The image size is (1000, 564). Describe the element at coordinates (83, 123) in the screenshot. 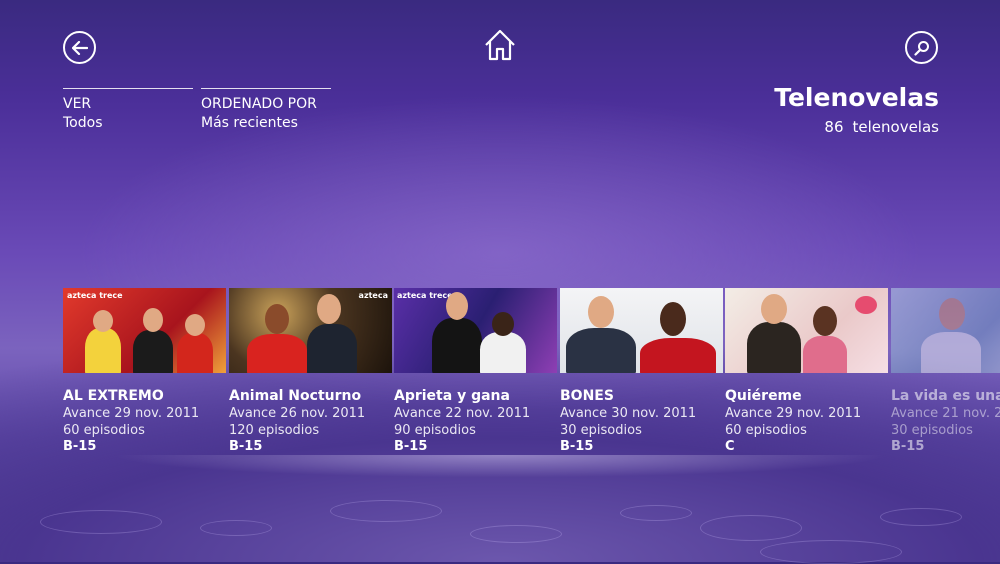

I see `view-filter-value: Todos` at that location.